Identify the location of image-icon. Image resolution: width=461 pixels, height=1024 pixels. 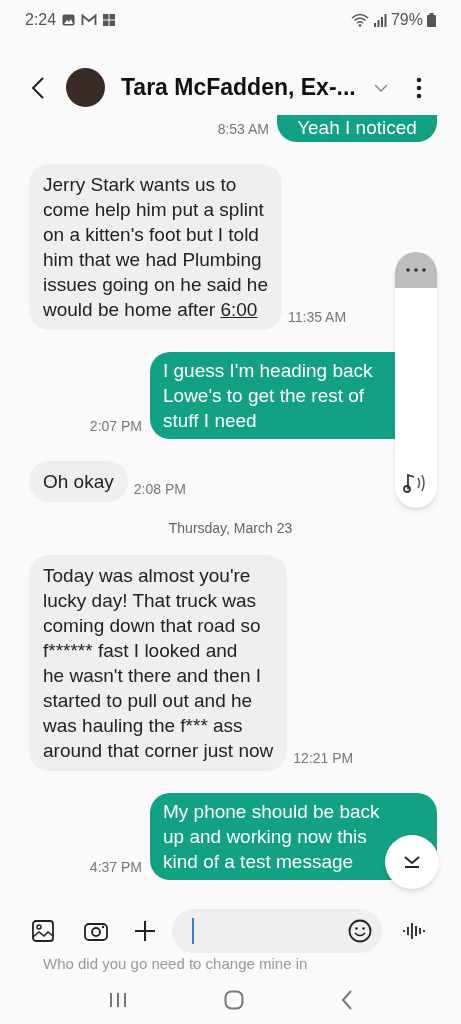
(69, 20).